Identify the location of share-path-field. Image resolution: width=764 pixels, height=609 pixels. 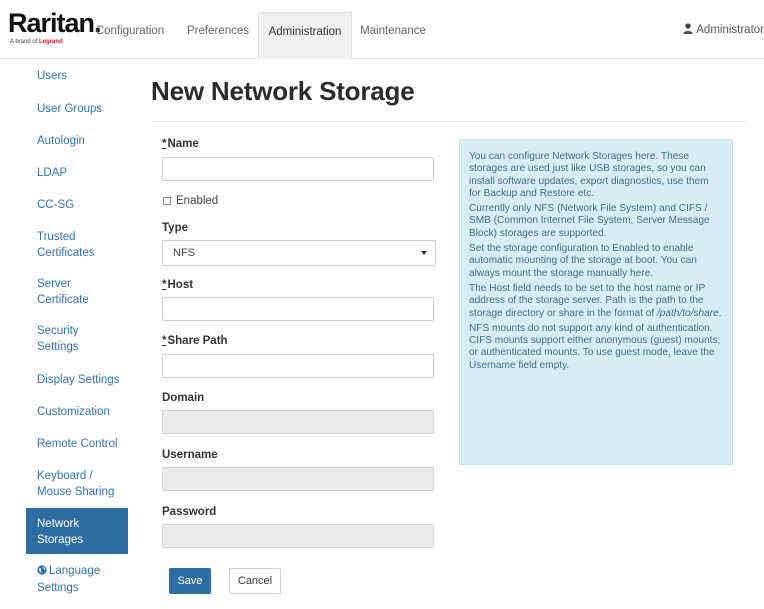
(298, 366).